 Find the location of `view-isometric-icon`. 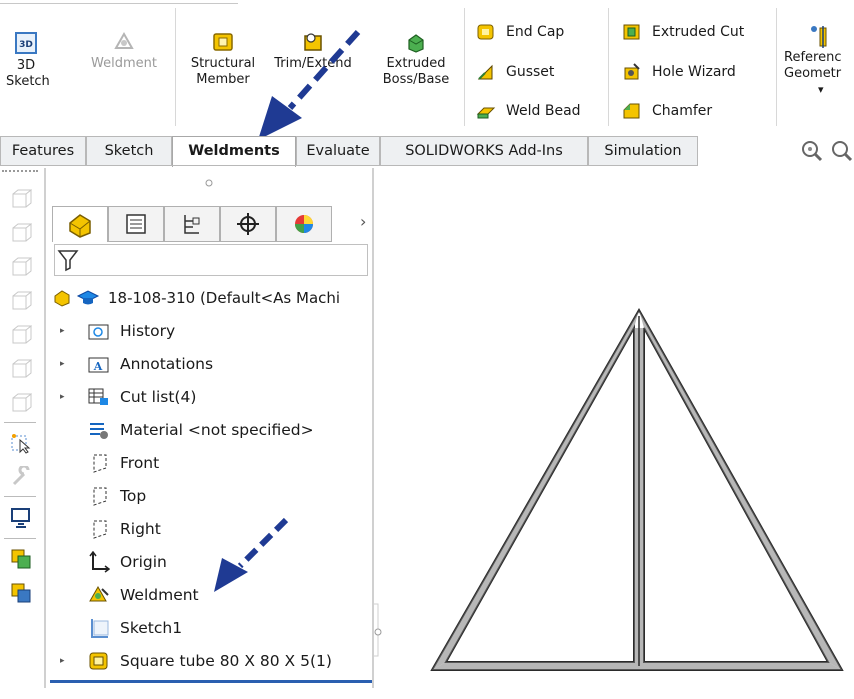

view-isometric-icon is located at coordinates (21, 403).